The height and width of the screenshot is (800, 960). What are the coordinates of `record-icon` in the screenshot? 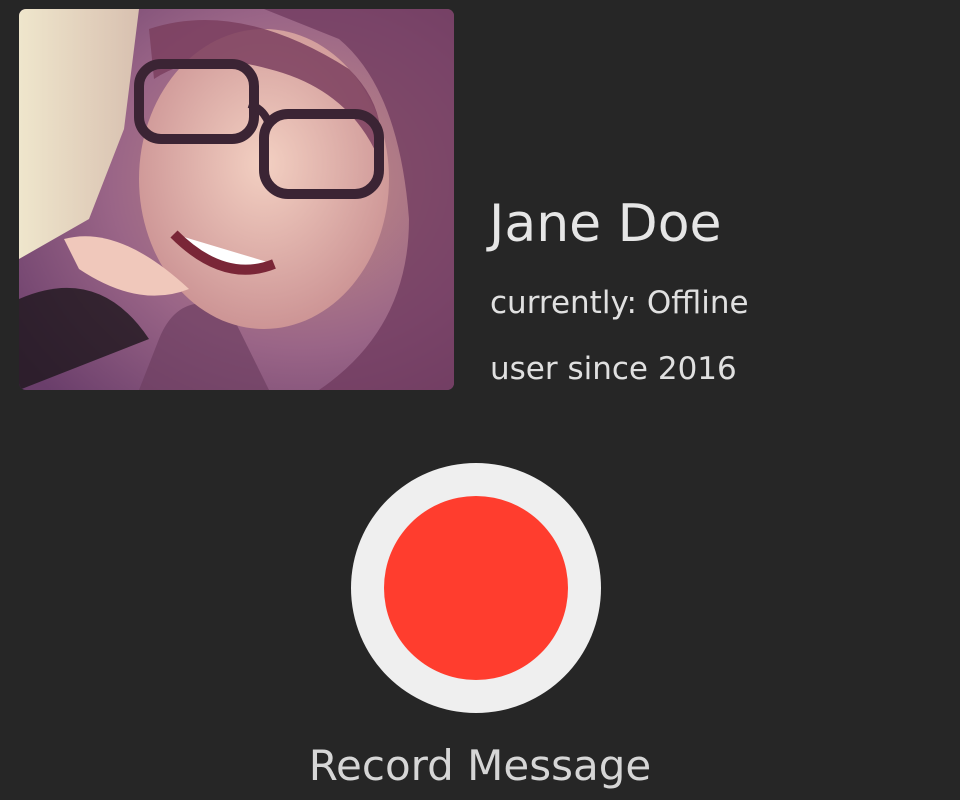 It's located at (476, 588).